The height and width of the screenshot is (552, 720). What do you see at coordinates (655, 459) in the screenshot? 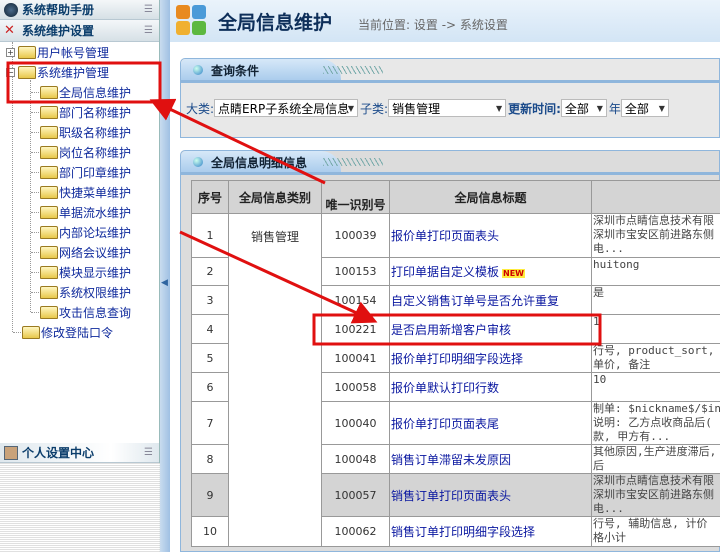
I see `row-value: 其他原因,生产进度滞后, 后` at bounding box center [655, 459].